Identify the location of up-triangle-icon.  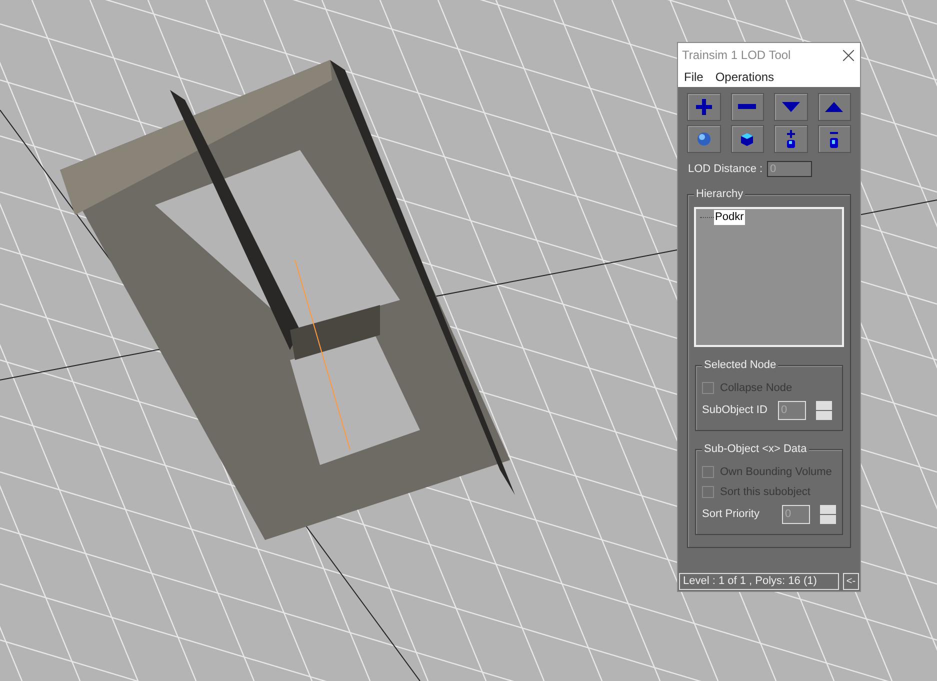
(834, 107).